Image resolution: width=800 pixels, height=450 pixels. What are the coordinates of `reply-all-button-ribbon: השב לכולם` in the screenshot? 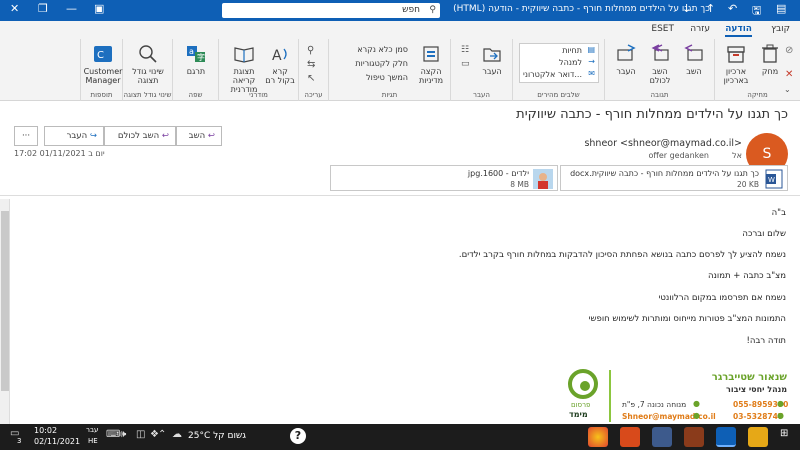 It's located at (660, 64).